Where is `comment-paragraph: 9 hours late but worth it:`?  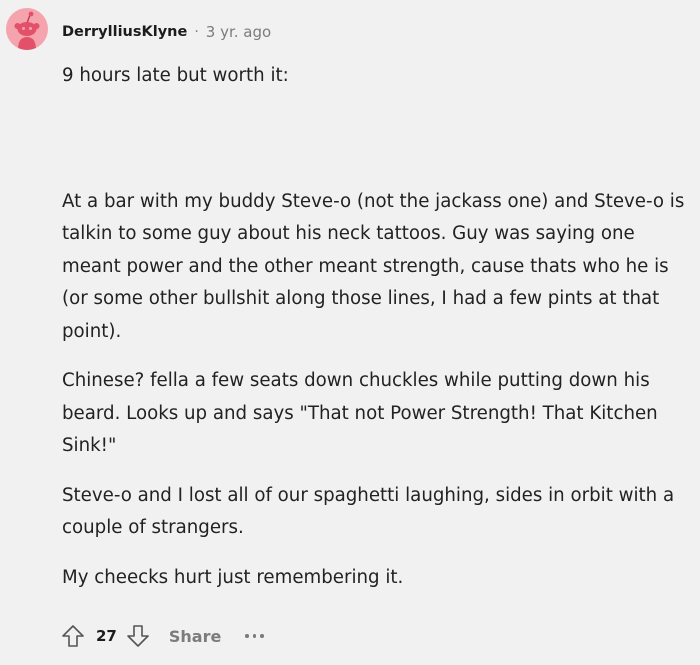
comment-paragraph: 9 hours late but worth it: is located at coordinates (175, 75).